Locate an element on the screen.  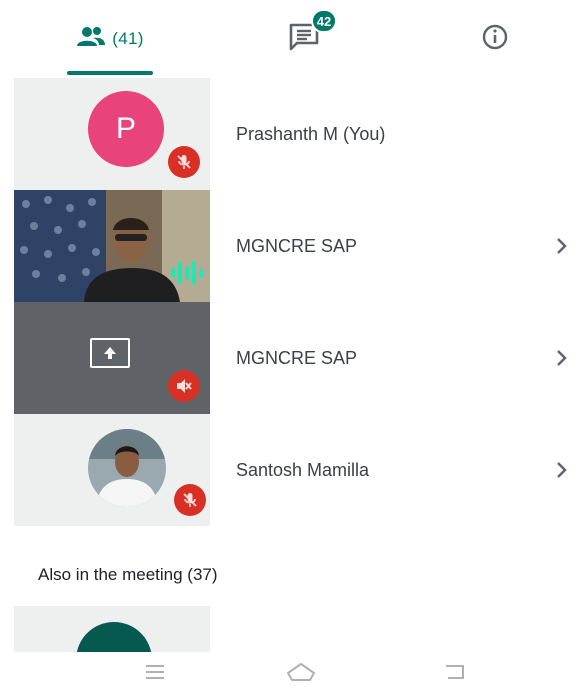
tab-chat is located at coordinates (305, 39).